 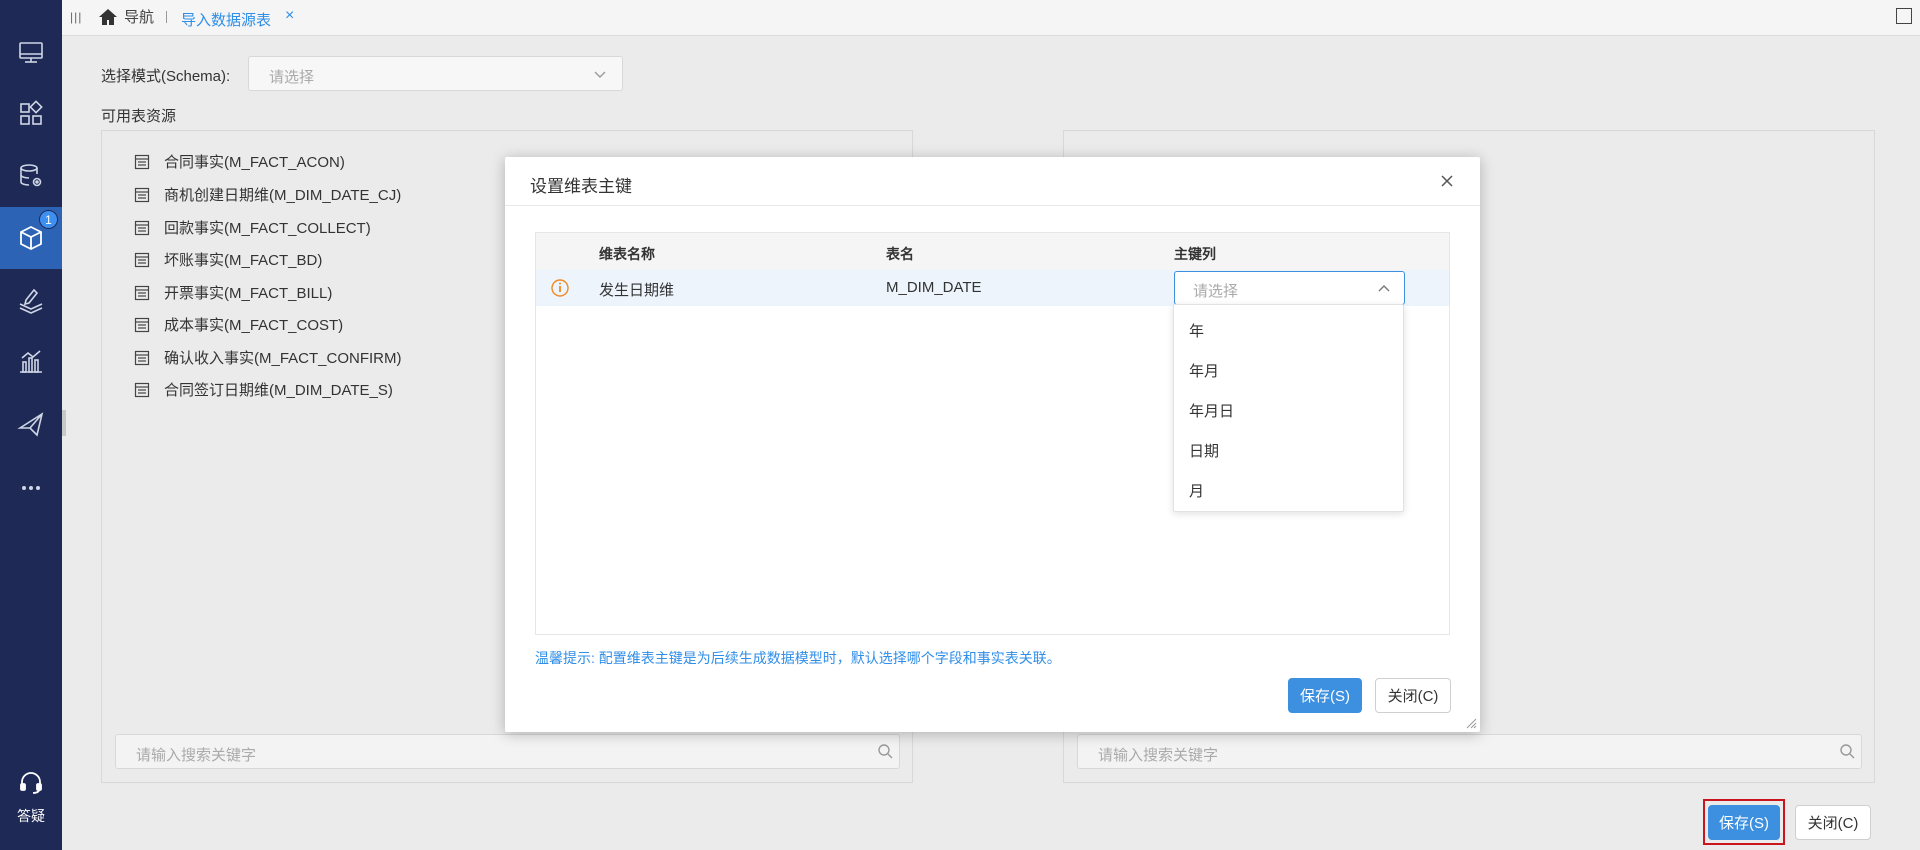 I want to click on more-icon, so click(x=31, y=488).